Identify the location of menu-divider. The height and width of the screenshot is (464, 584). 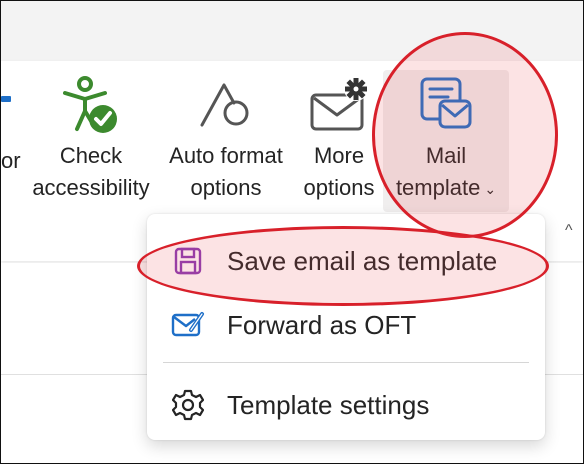
(346, 362).